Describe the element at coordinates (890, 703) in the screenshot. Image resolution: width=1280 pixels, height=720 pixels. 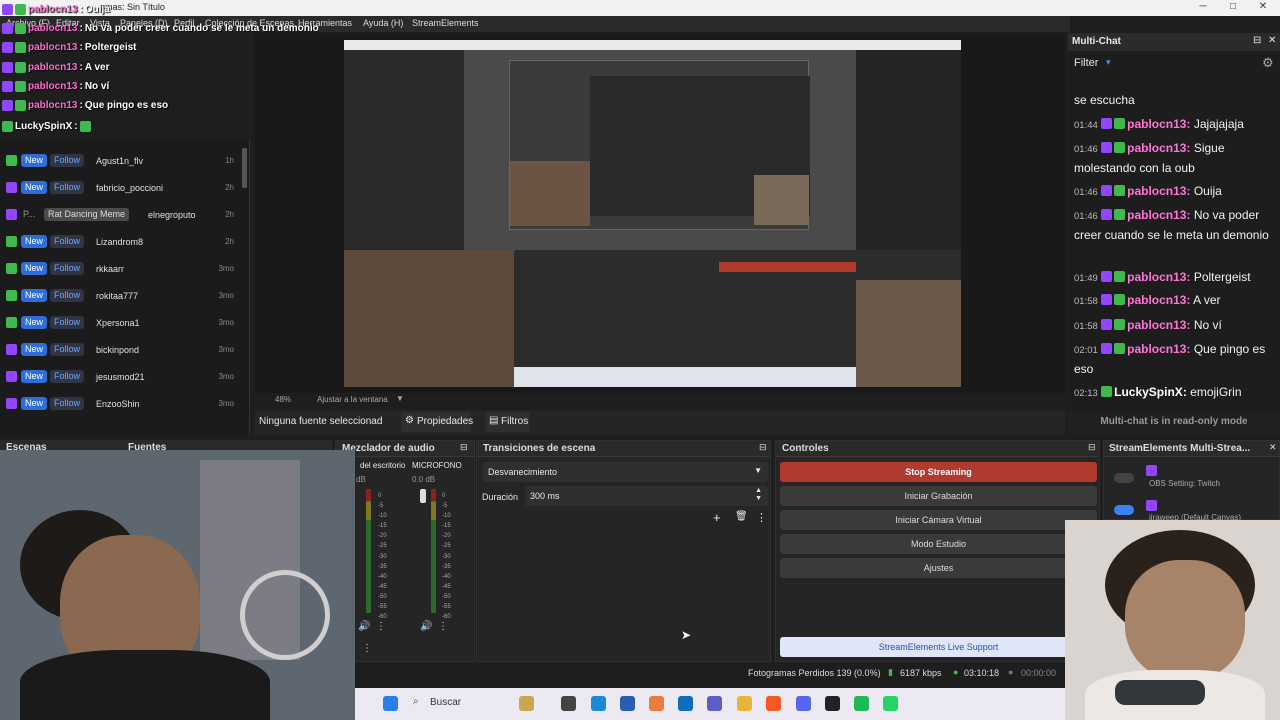
I see `whatsapp-icon` at that location.